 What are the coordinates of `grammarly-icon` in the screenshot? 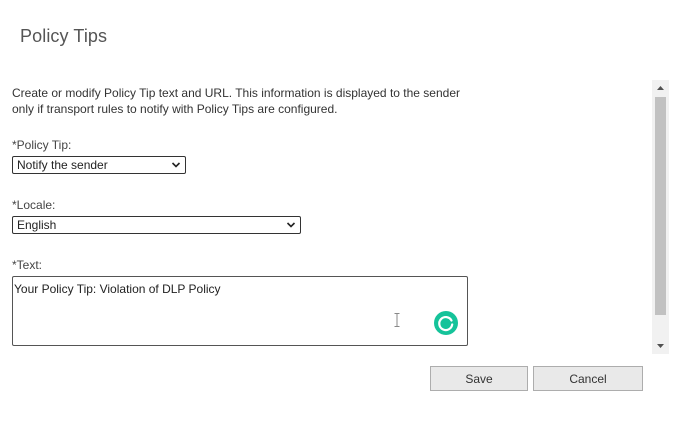 It's located at (446, 323).